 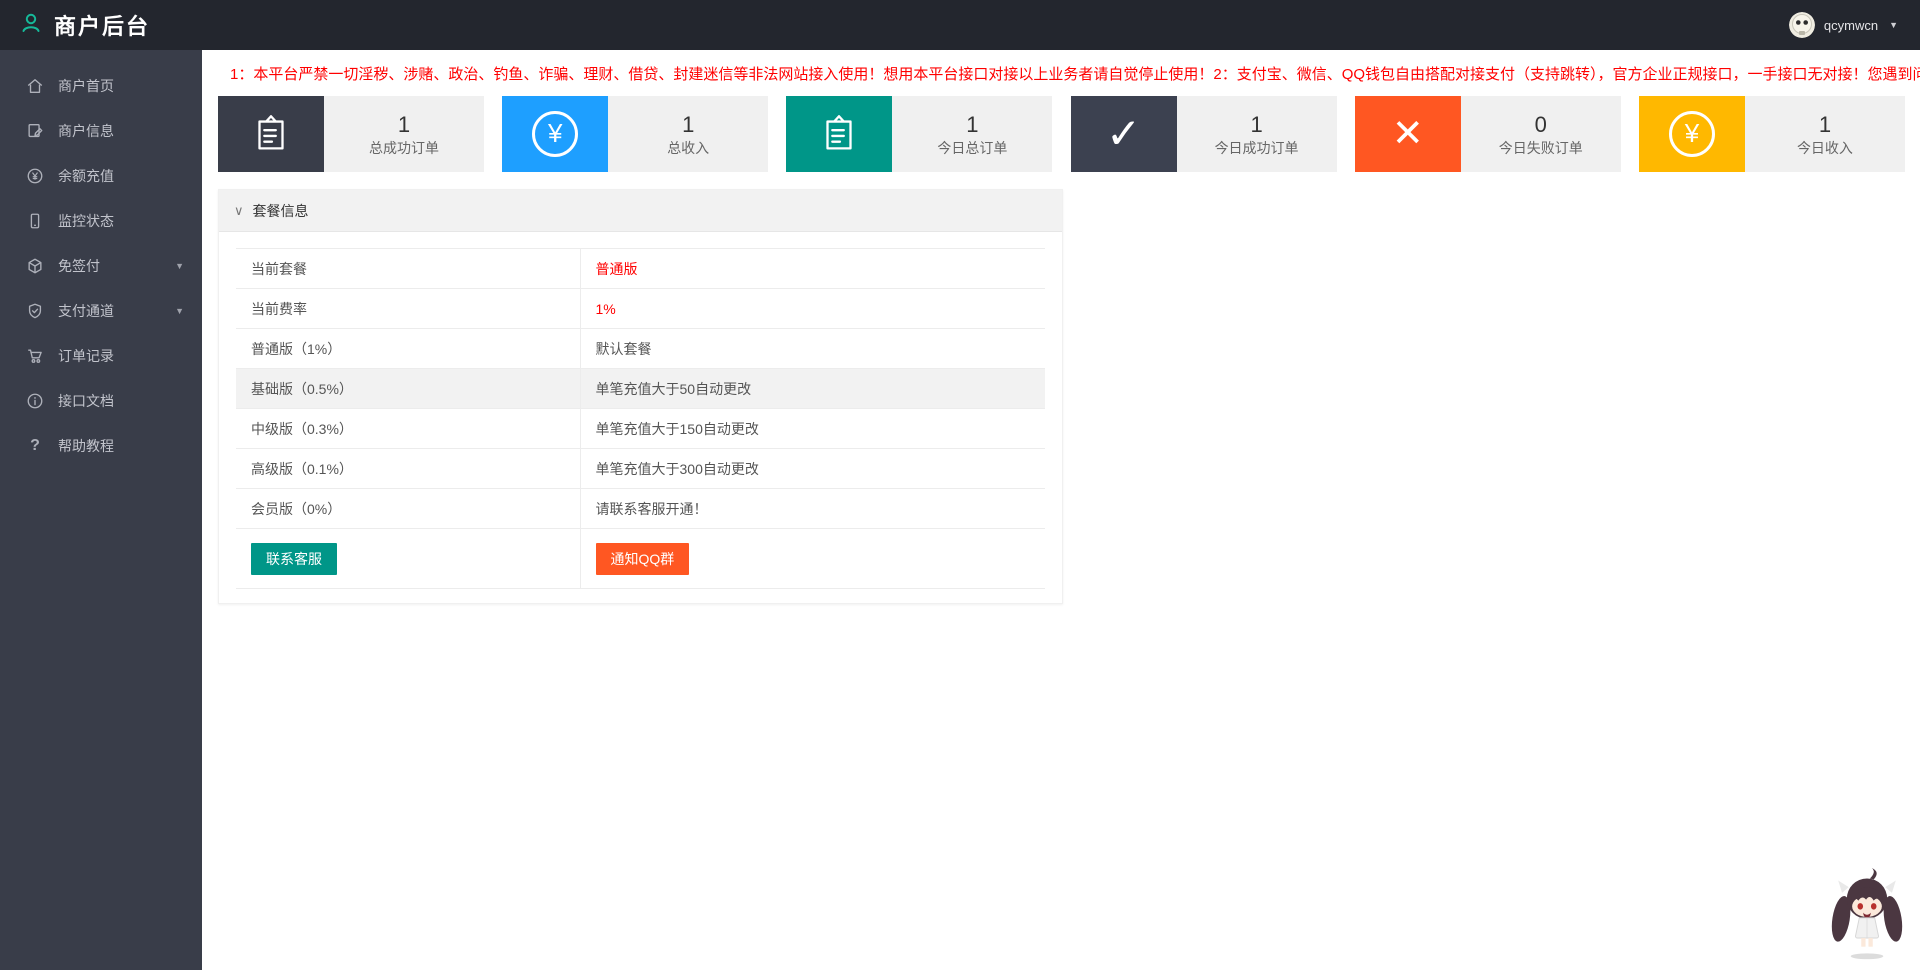 I want to click on table-row: 普通版（1%） 默认套餐, so click(x=640, y=348).